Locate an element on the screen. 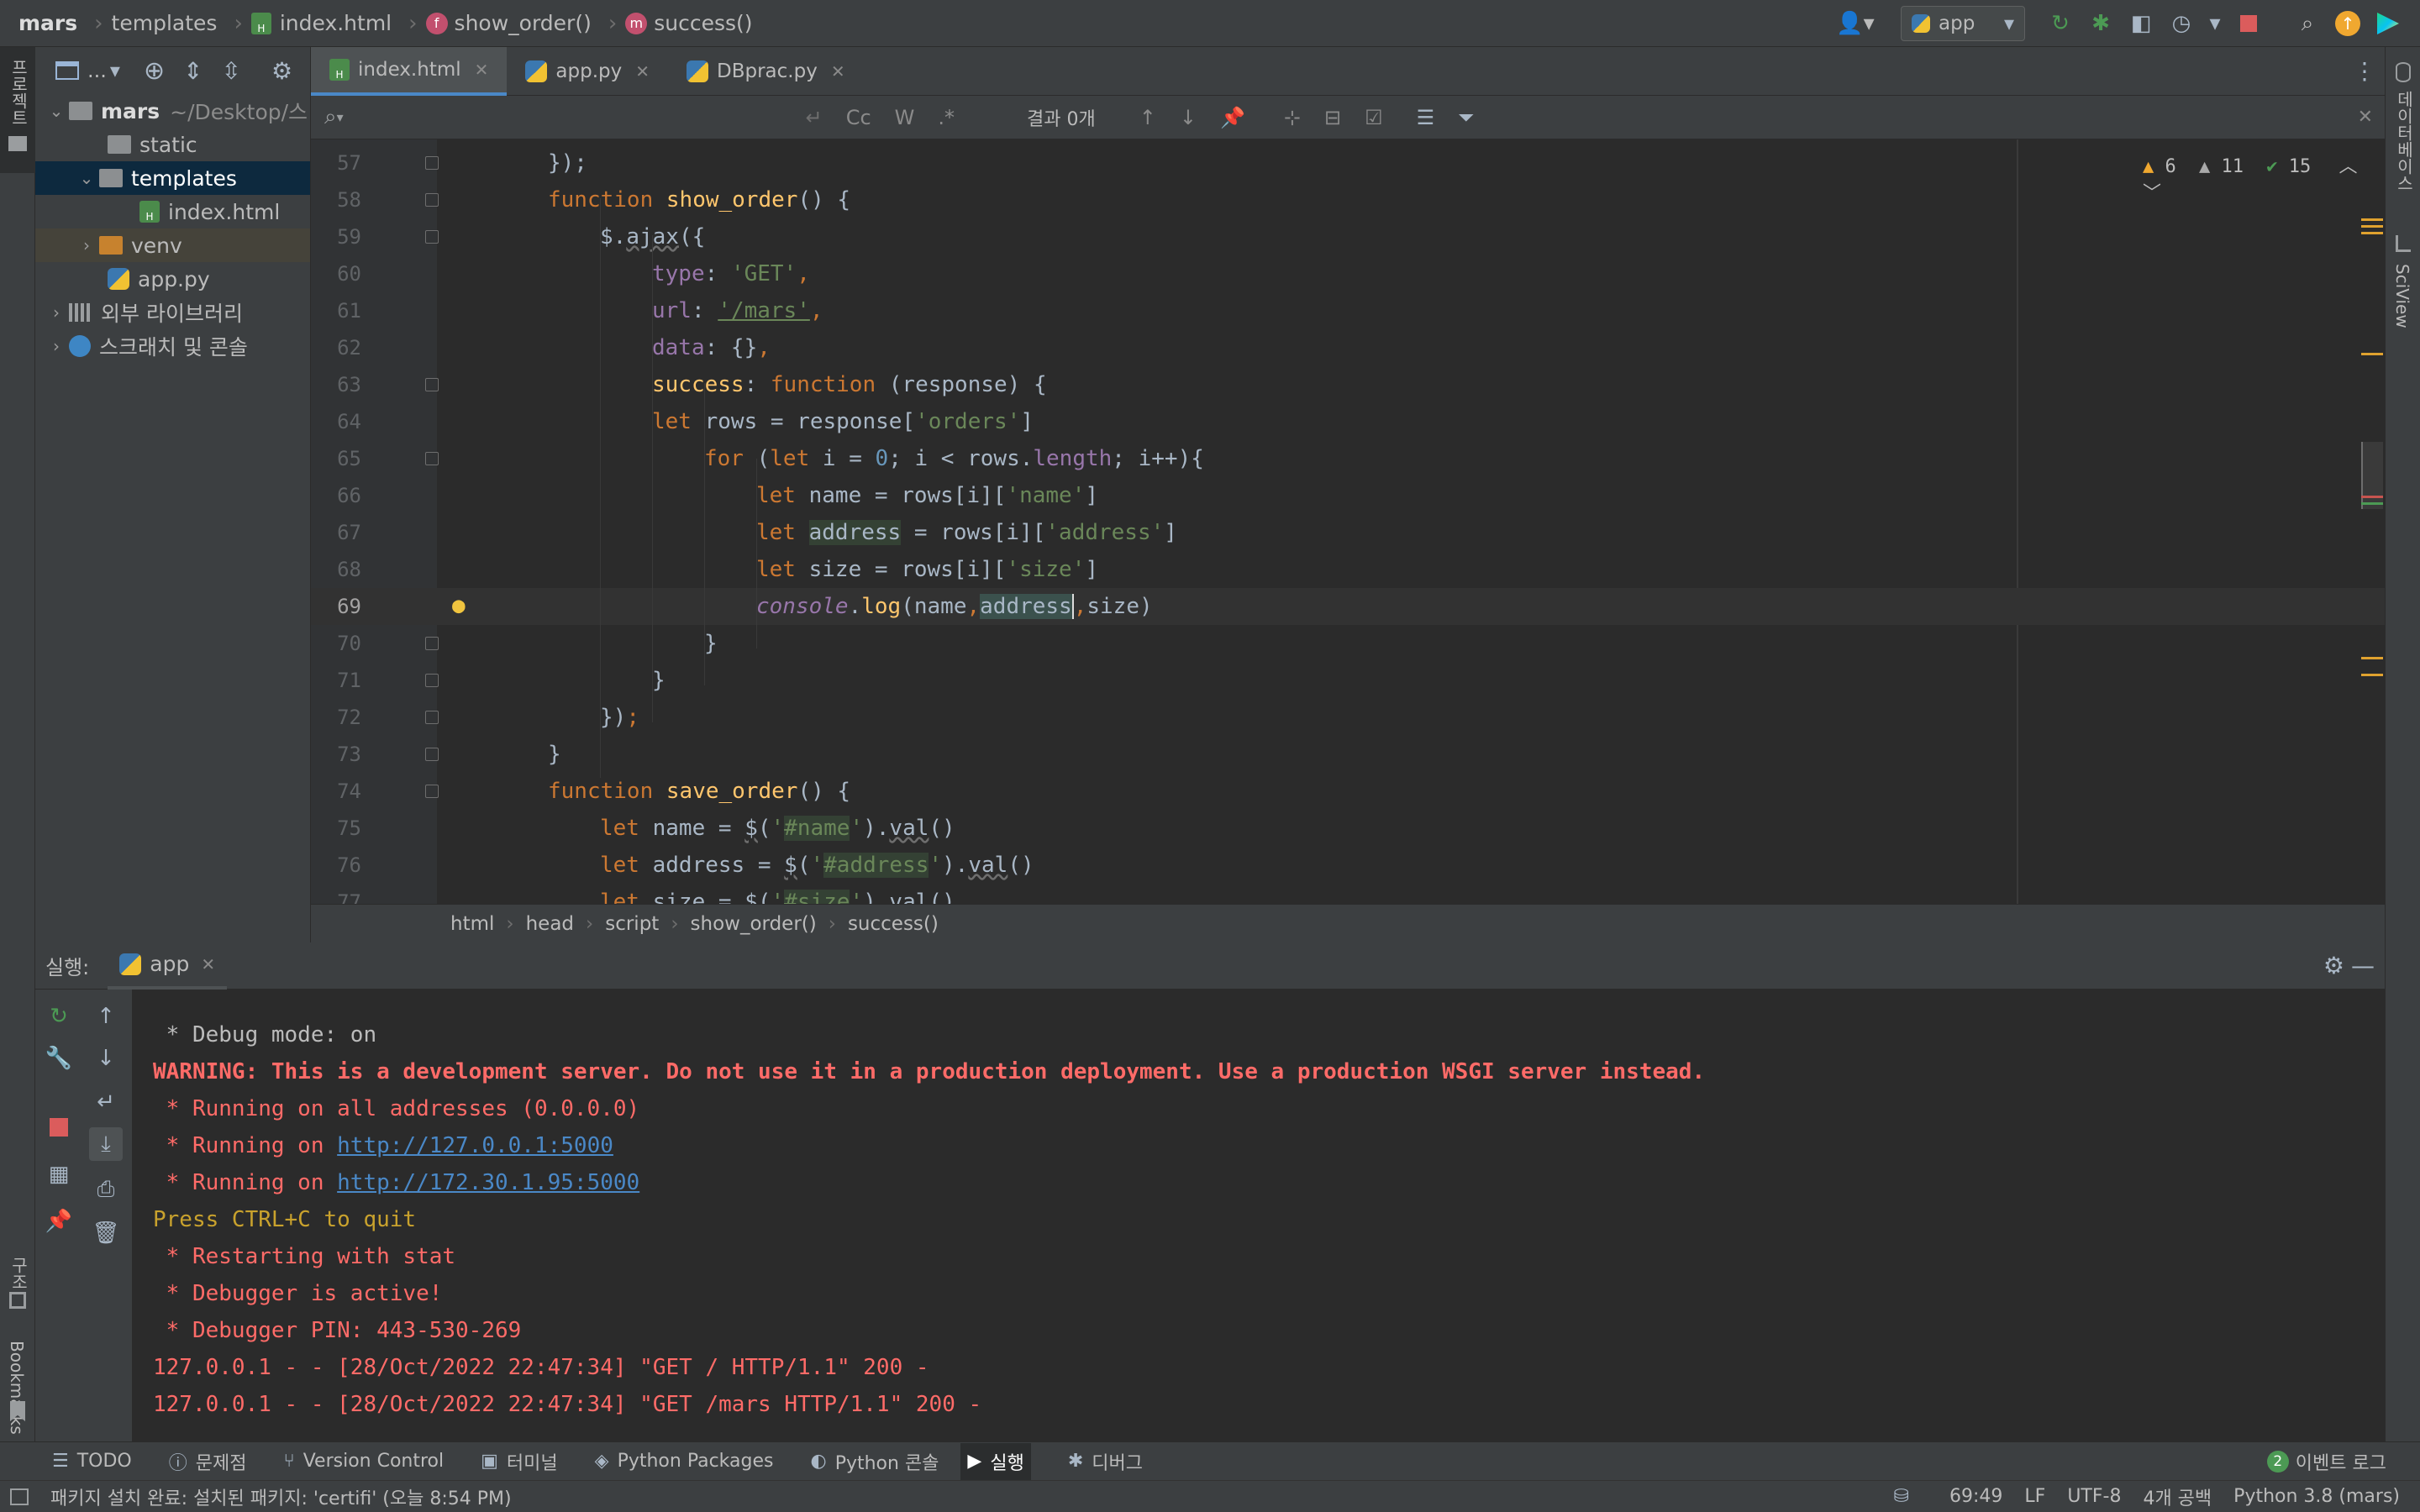 This screenshot has width=2420, height=1512. crumb-file: Hindex.html is located at coordinates (321, 23).